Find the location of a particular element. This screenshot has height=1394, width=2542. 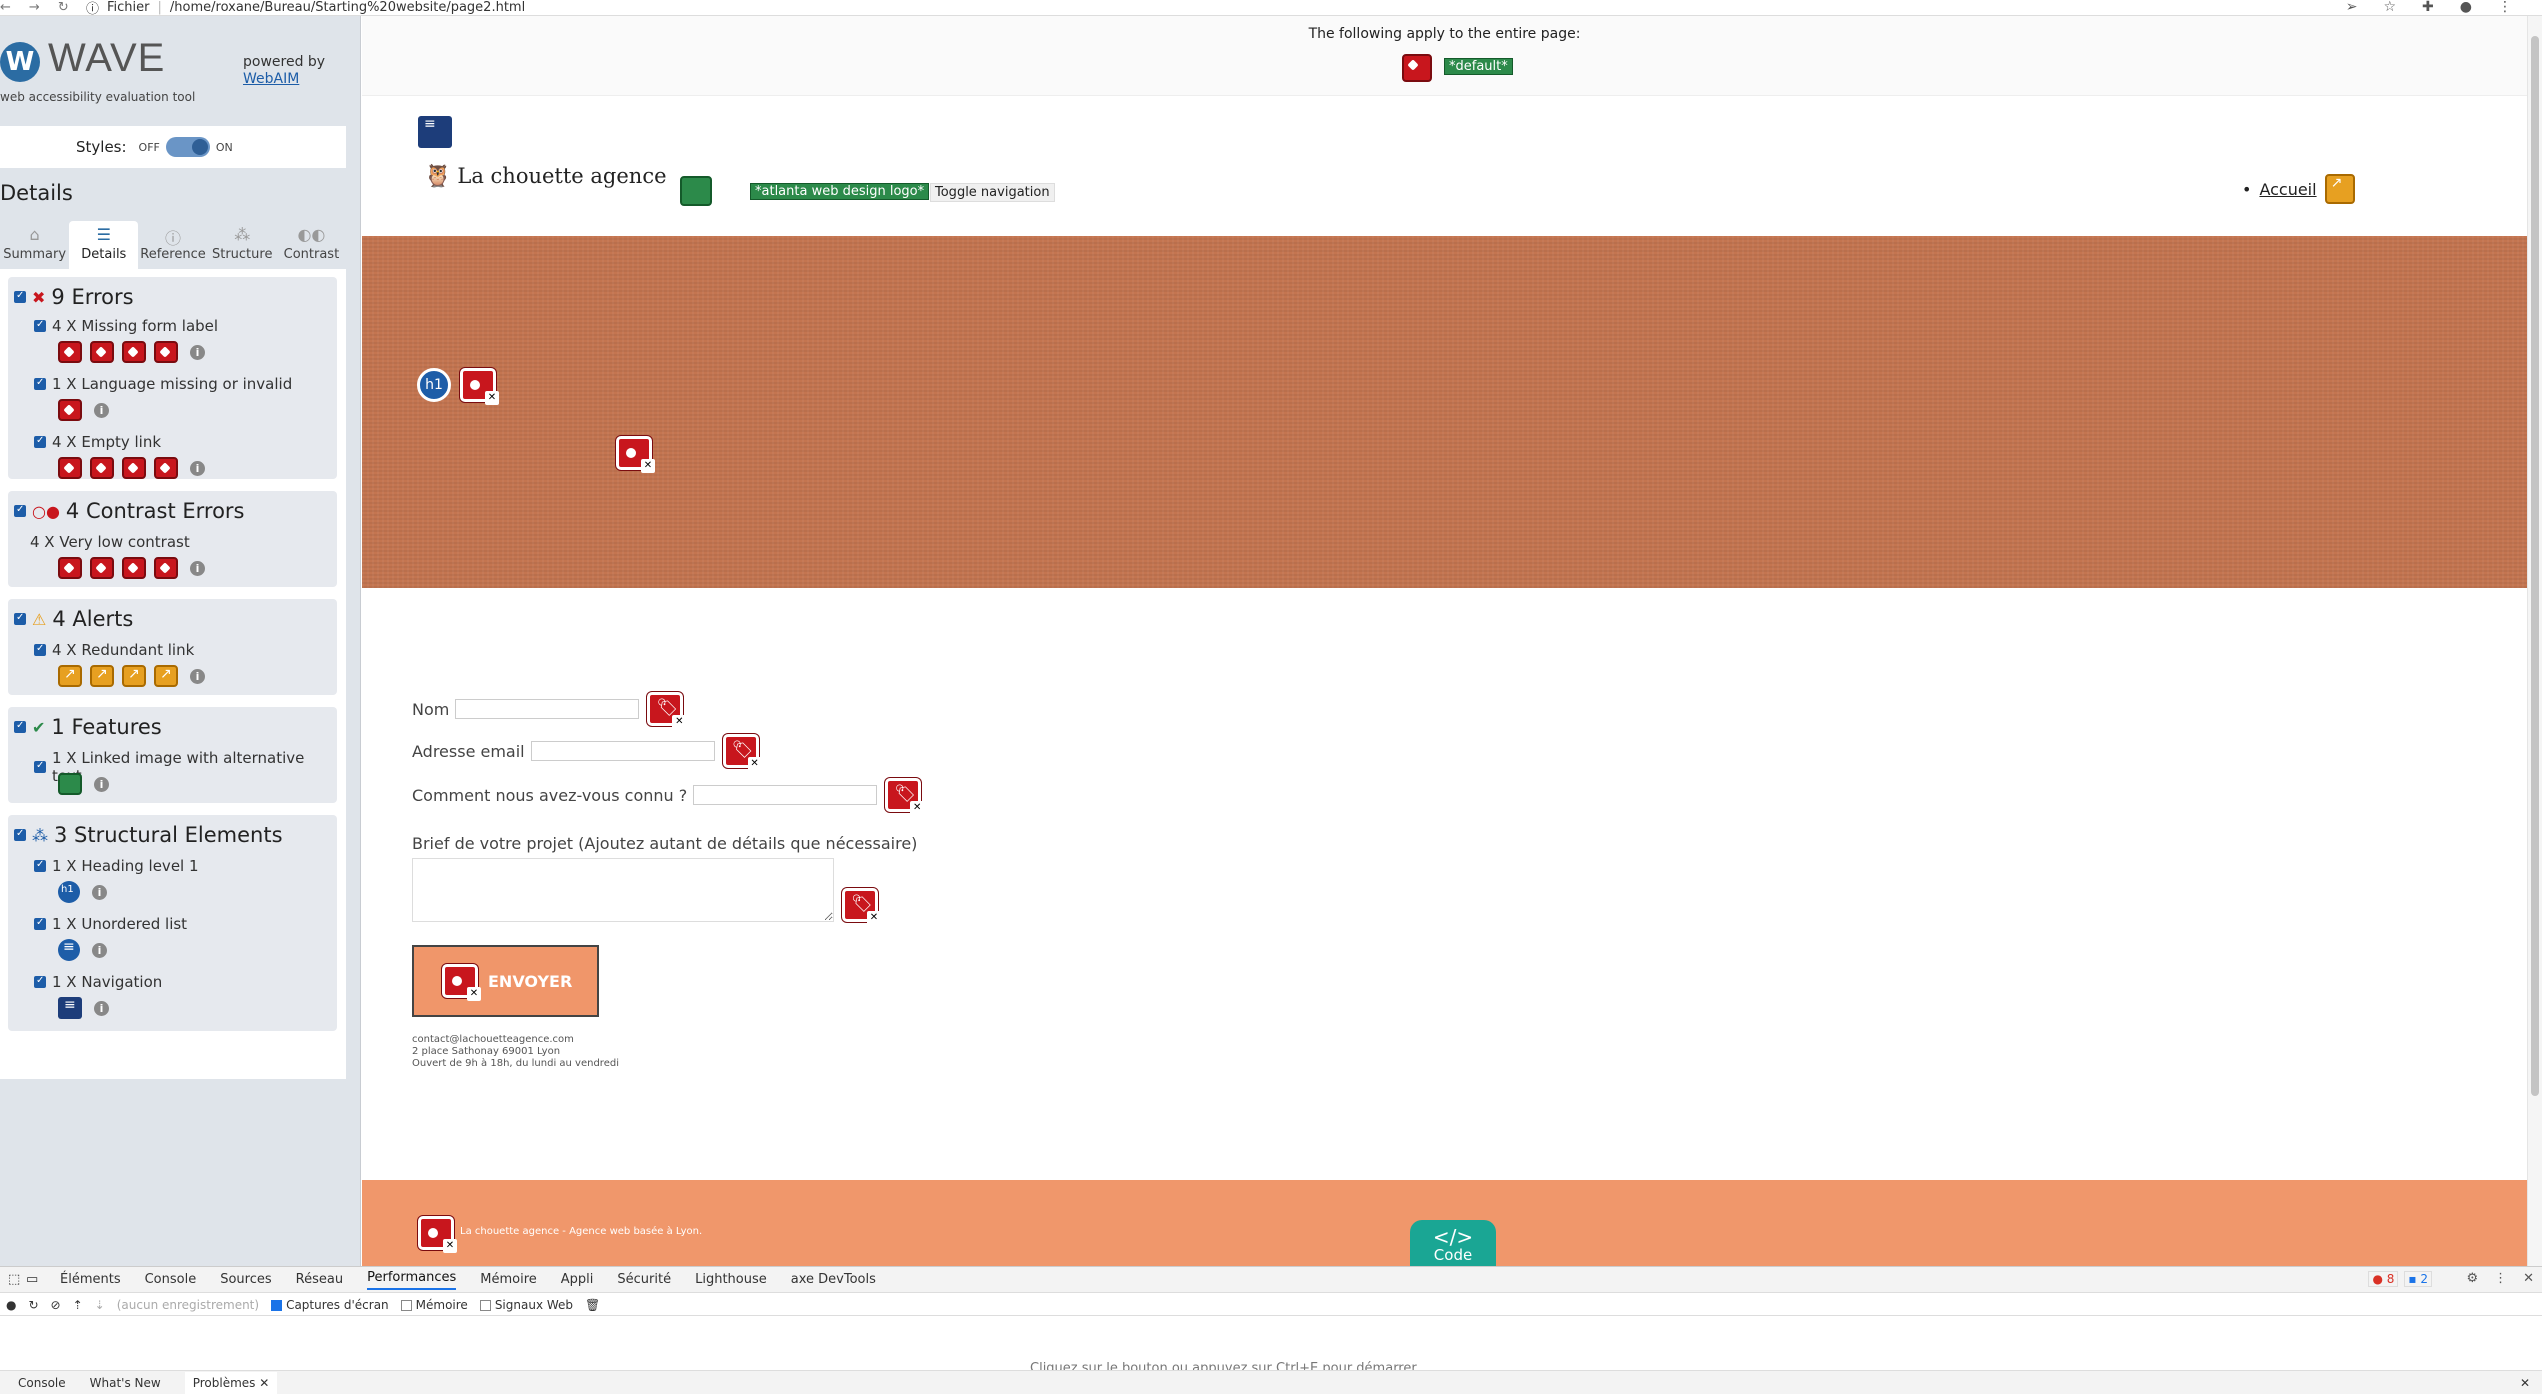

webaim-link: WebAIM is located at coordinates (271, 79).